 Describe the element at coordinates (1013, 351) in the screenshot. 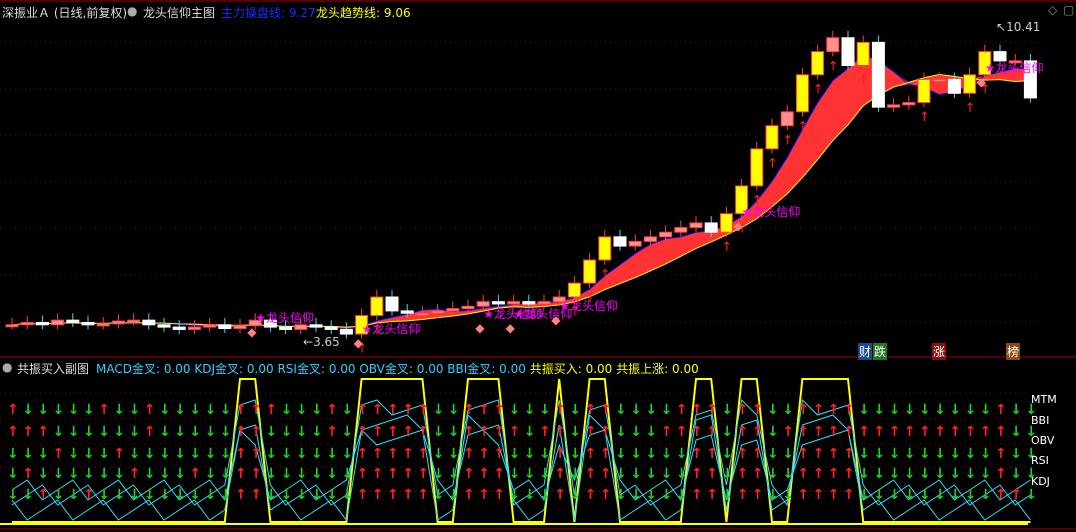

I see `badge-bang: 榜` at that location.